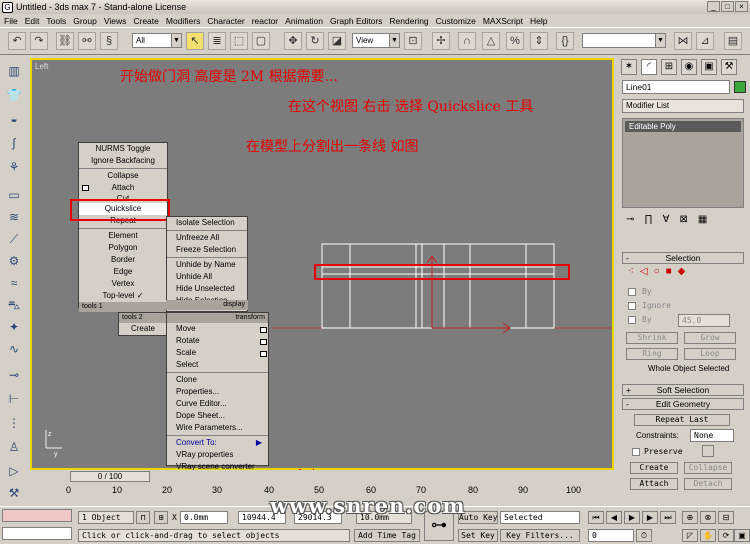 This screenshot has height=544, width=750. I want to click on pan-icon: ✋, so click(708, 535).